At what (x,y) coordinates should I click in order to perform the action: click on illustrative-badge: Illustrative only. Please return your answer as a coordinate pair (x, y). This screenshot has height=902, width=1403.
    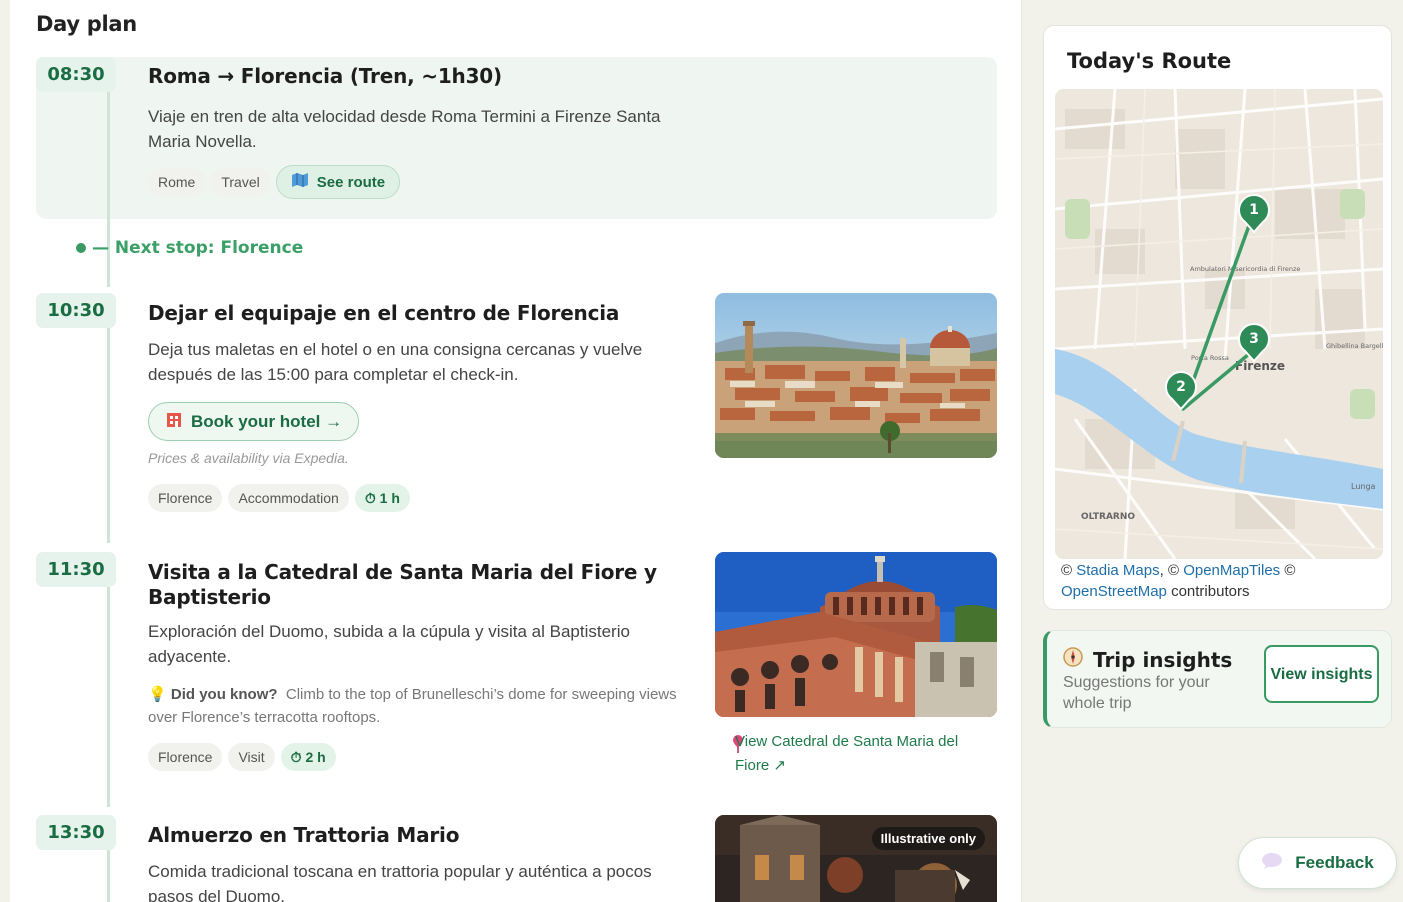
    Looking at the image, I should click on (928, 838).